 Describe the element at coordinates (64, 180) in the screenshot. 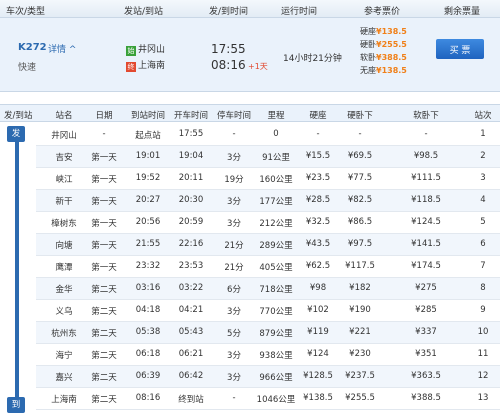

I see `station-name: 峡江` at that location.